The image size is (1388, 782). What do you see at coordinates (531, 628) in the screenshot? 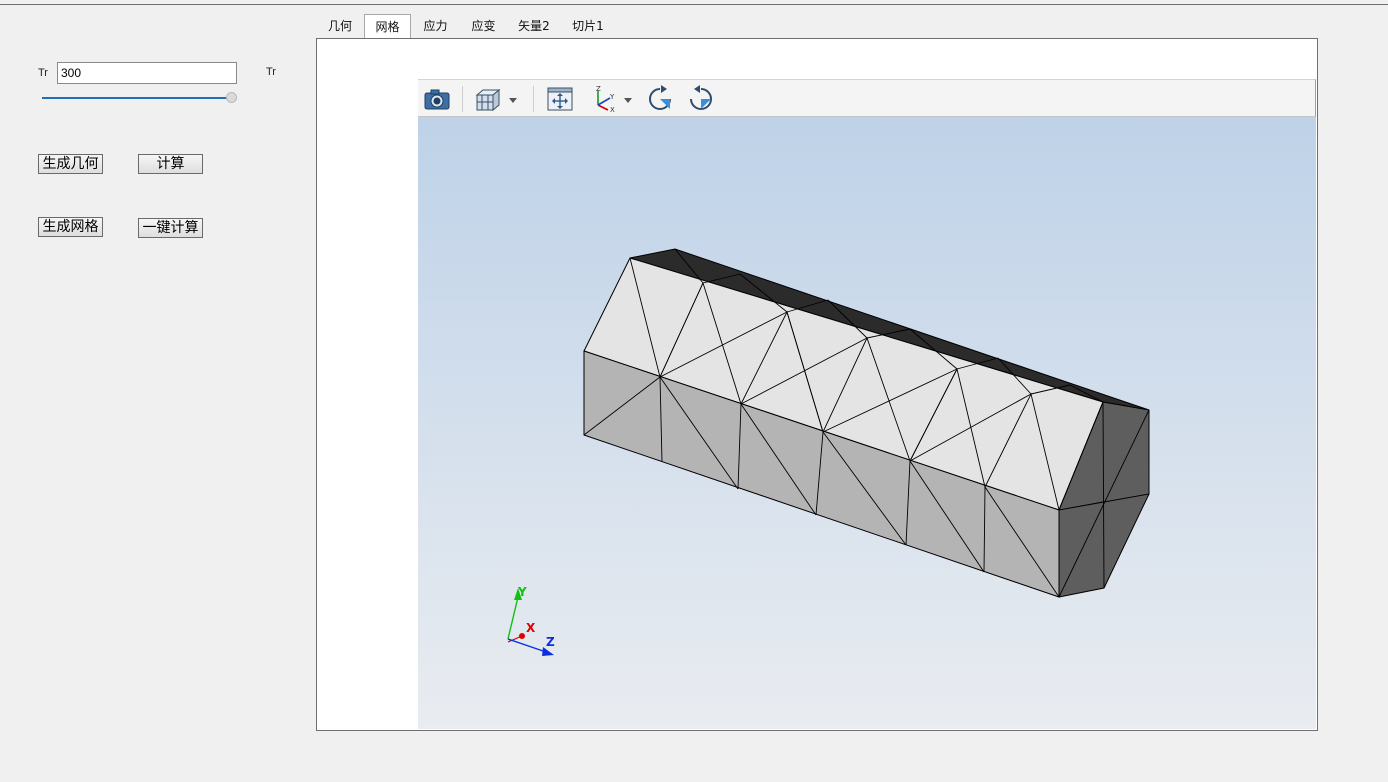
I see `x-axis-label: X` at bounding box center [531, 628].